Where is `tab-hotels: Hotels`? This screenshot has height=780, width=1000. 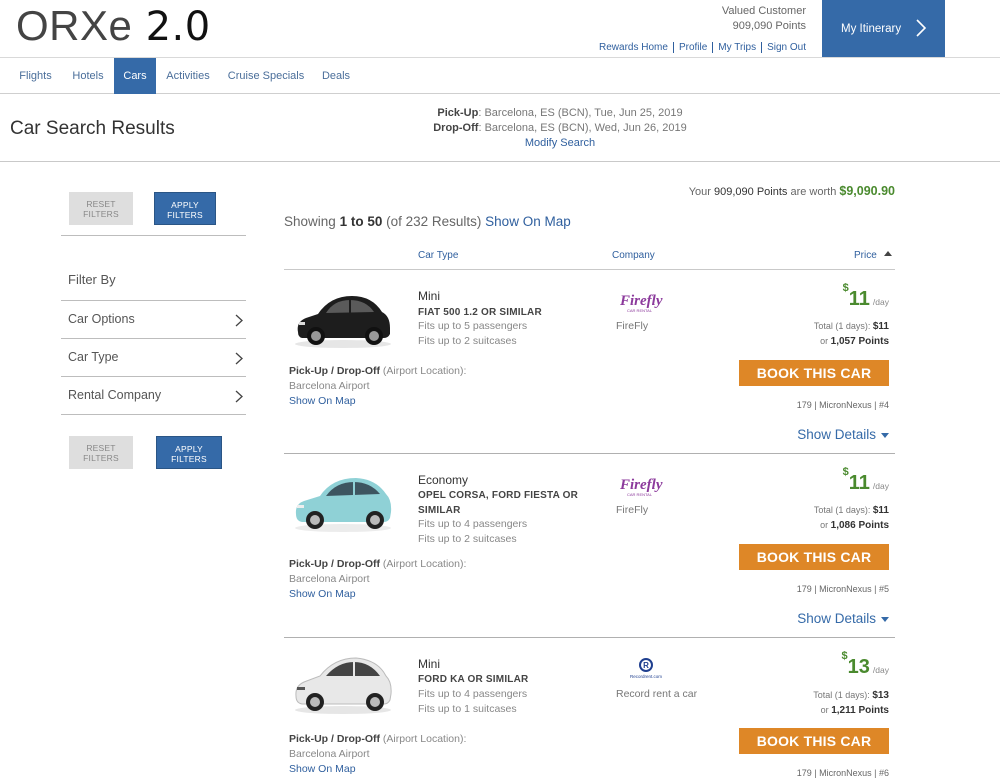
tab-hotels: Hotels is located at coordinates (88, 76).